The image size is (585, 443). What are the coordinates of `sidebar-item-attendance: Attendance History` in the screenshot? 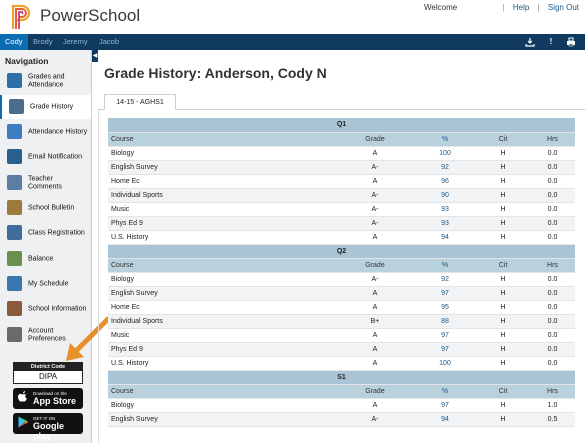 It's located at (45, 132).